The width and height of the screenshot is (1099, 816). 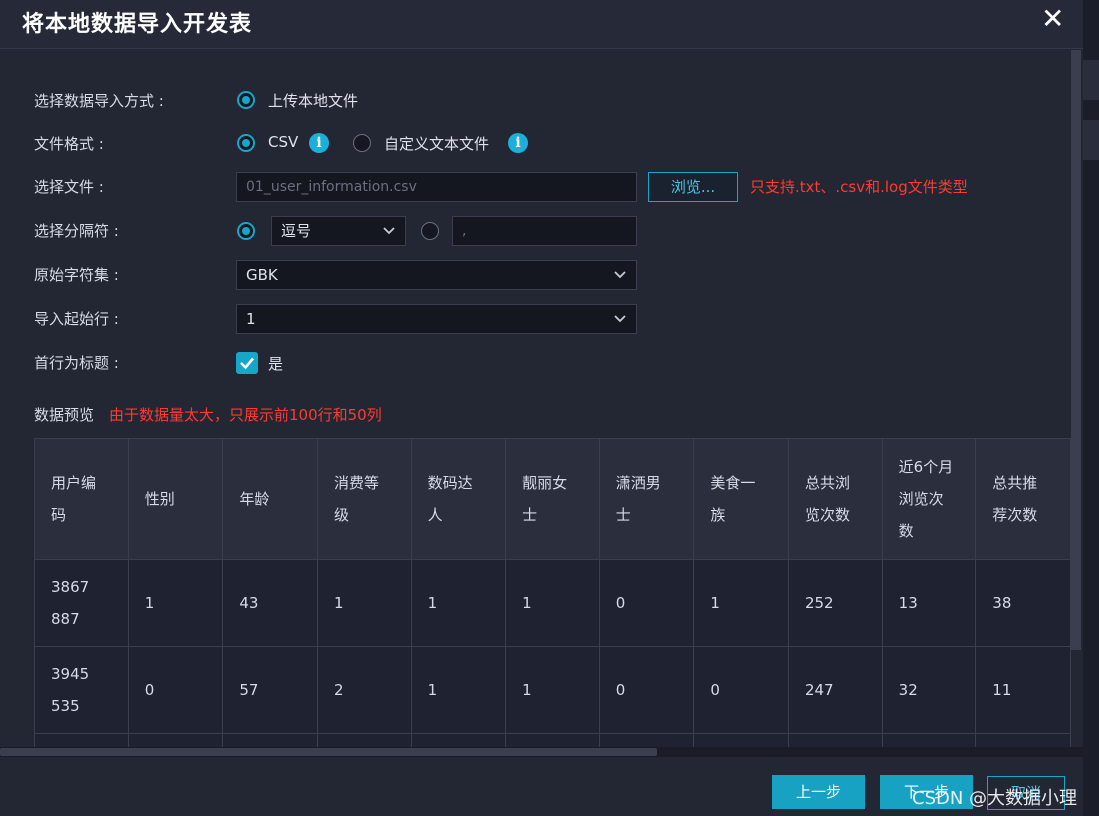 I want to click on header-row-checked-label: 是, so click(x=276, y=364).